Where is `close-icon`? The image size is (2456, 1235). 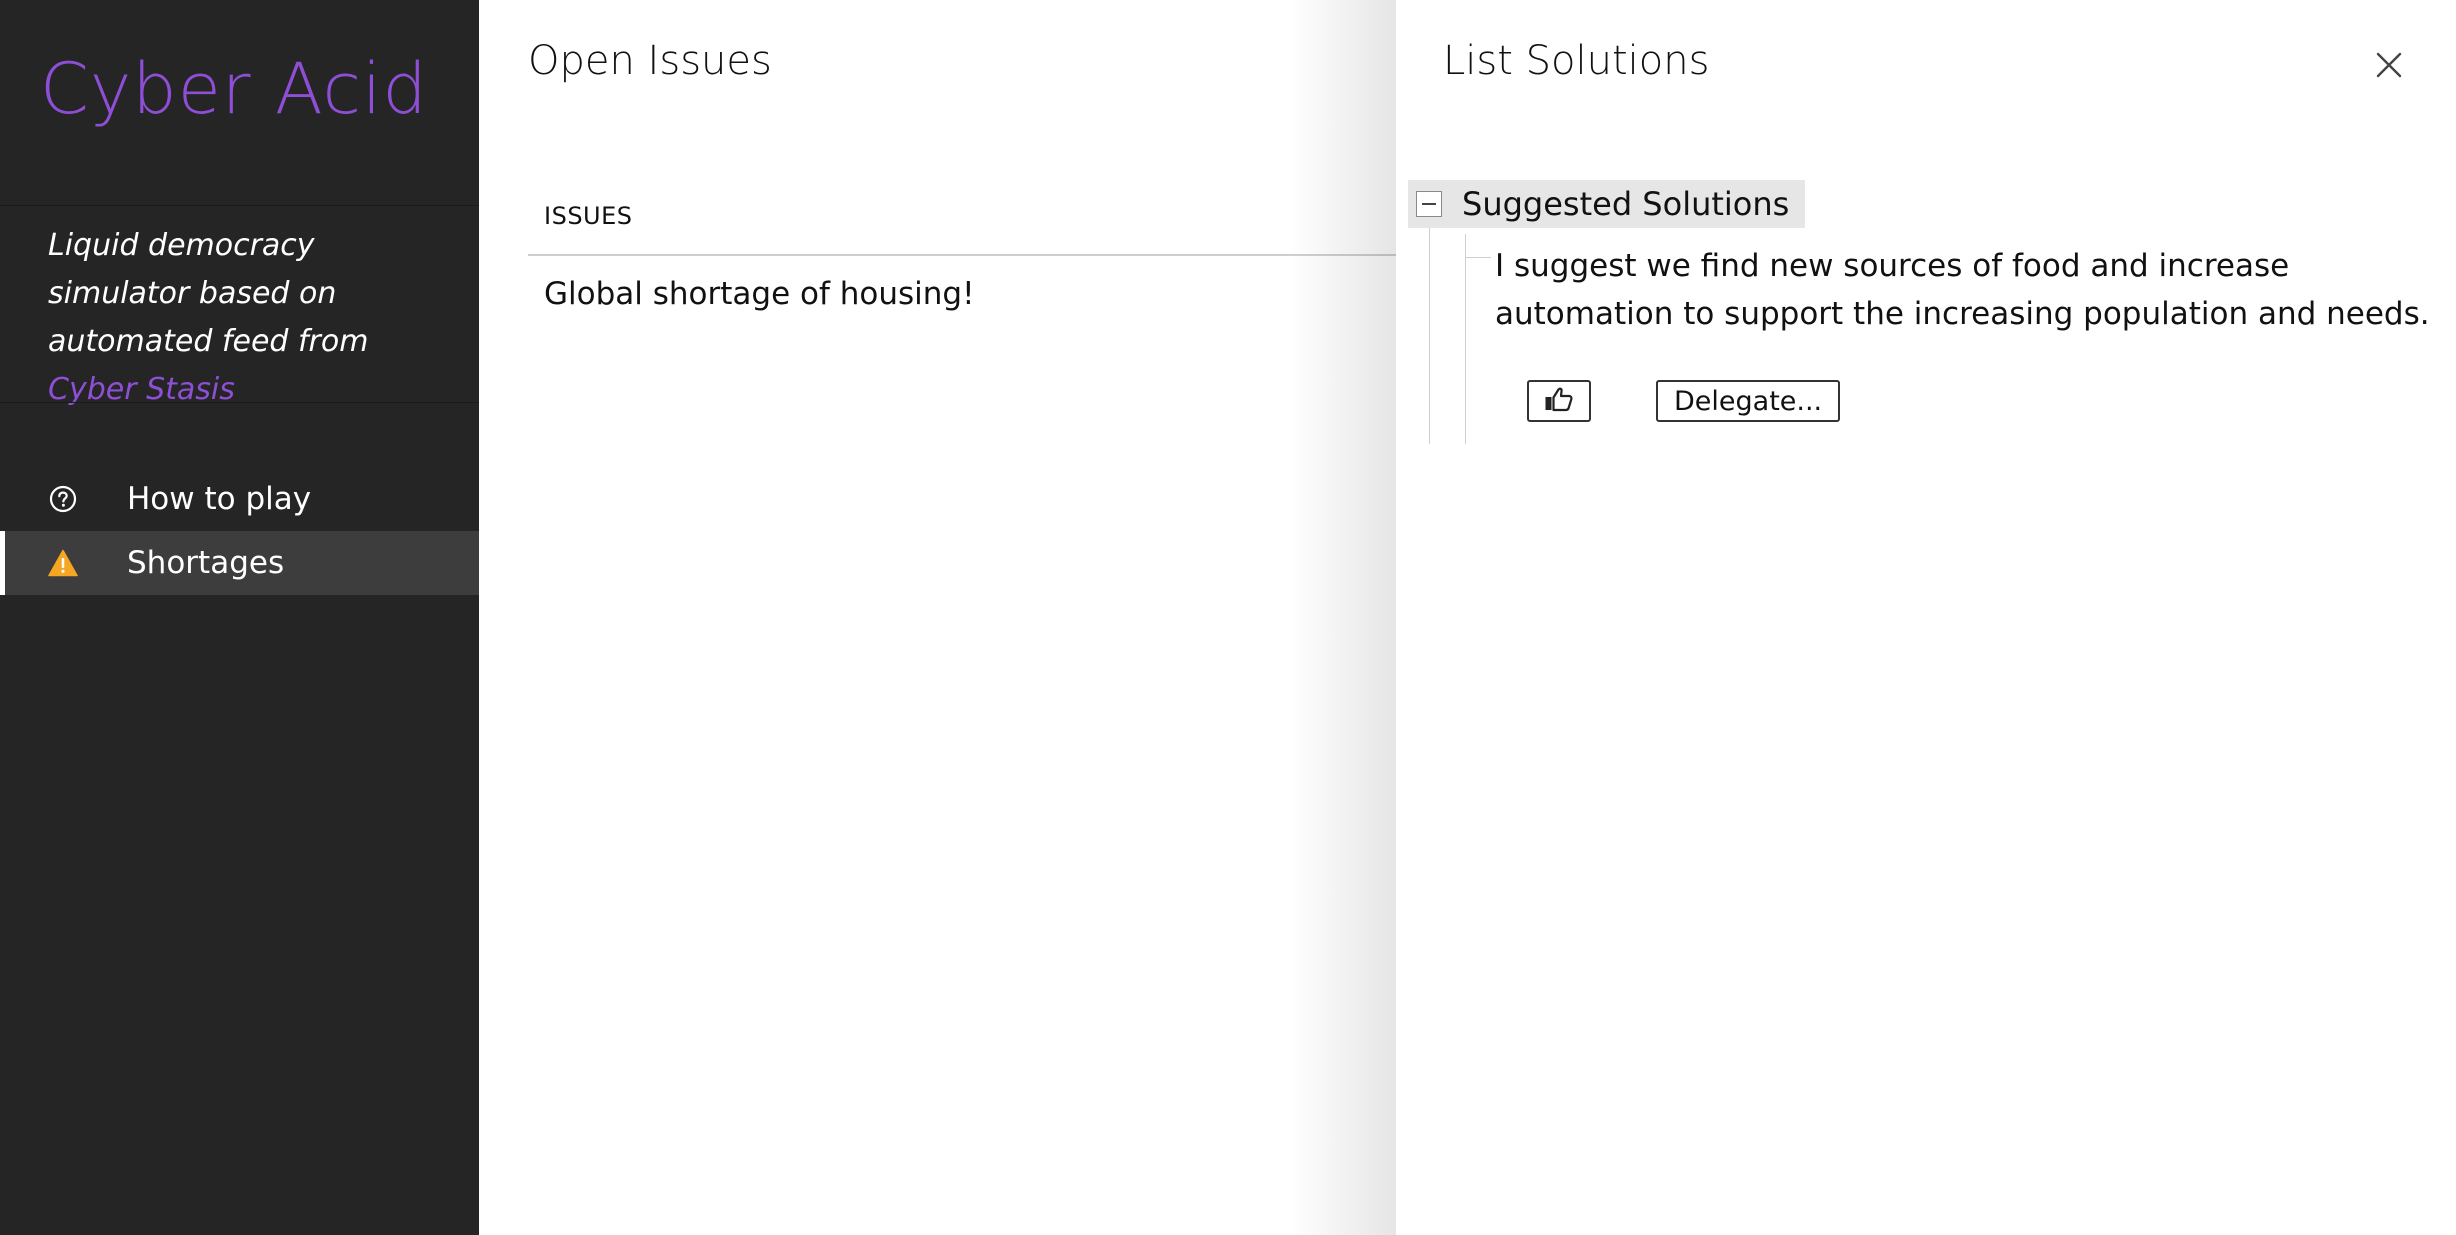
close-icon is located at coordinates (2389, 67).